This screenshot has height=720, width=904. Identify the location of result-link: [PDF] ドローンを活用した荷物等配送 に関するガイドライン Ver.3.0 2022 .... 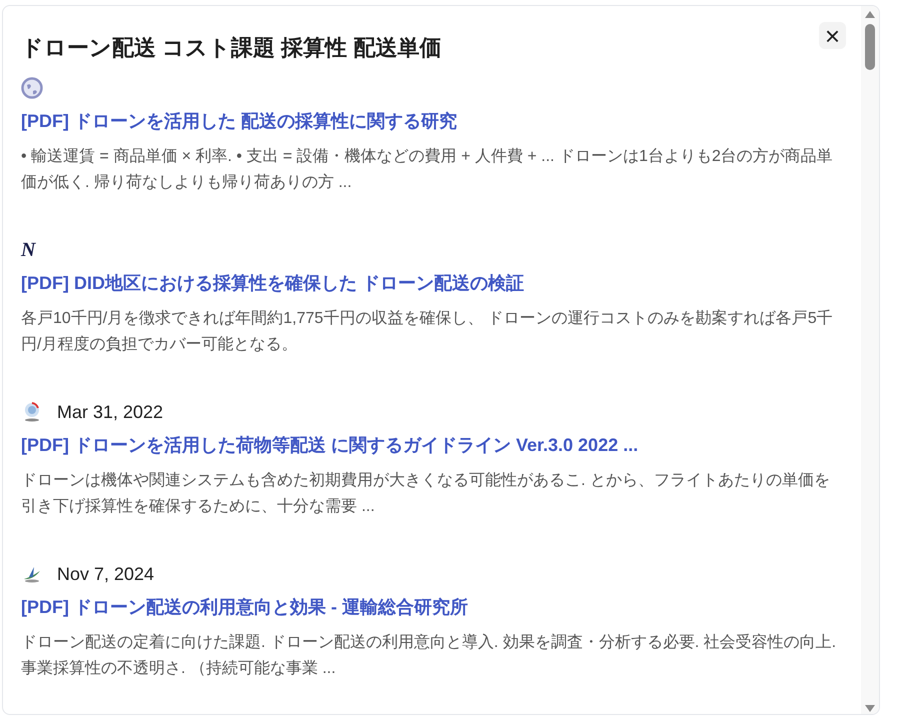
(433, 445).